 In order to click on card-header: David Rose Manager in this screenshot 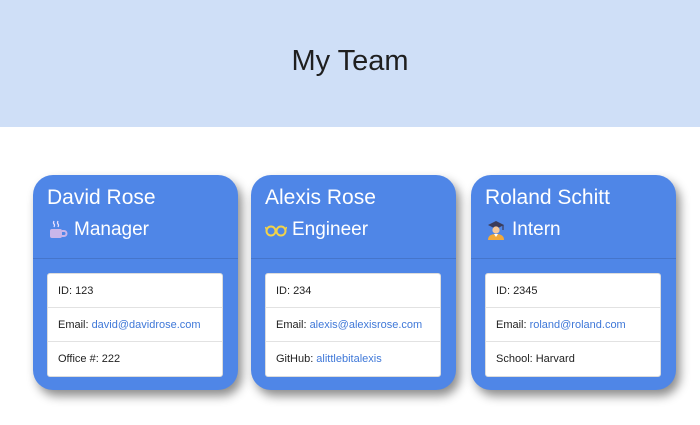, I will do `click(135, 217)`.